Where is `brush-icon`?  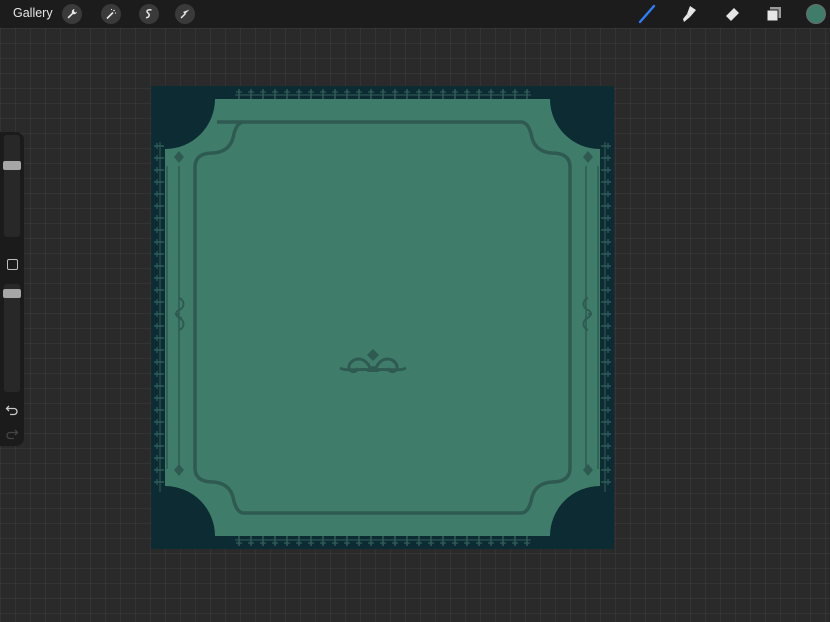
brush-icon is located at coordinates (647, 14).